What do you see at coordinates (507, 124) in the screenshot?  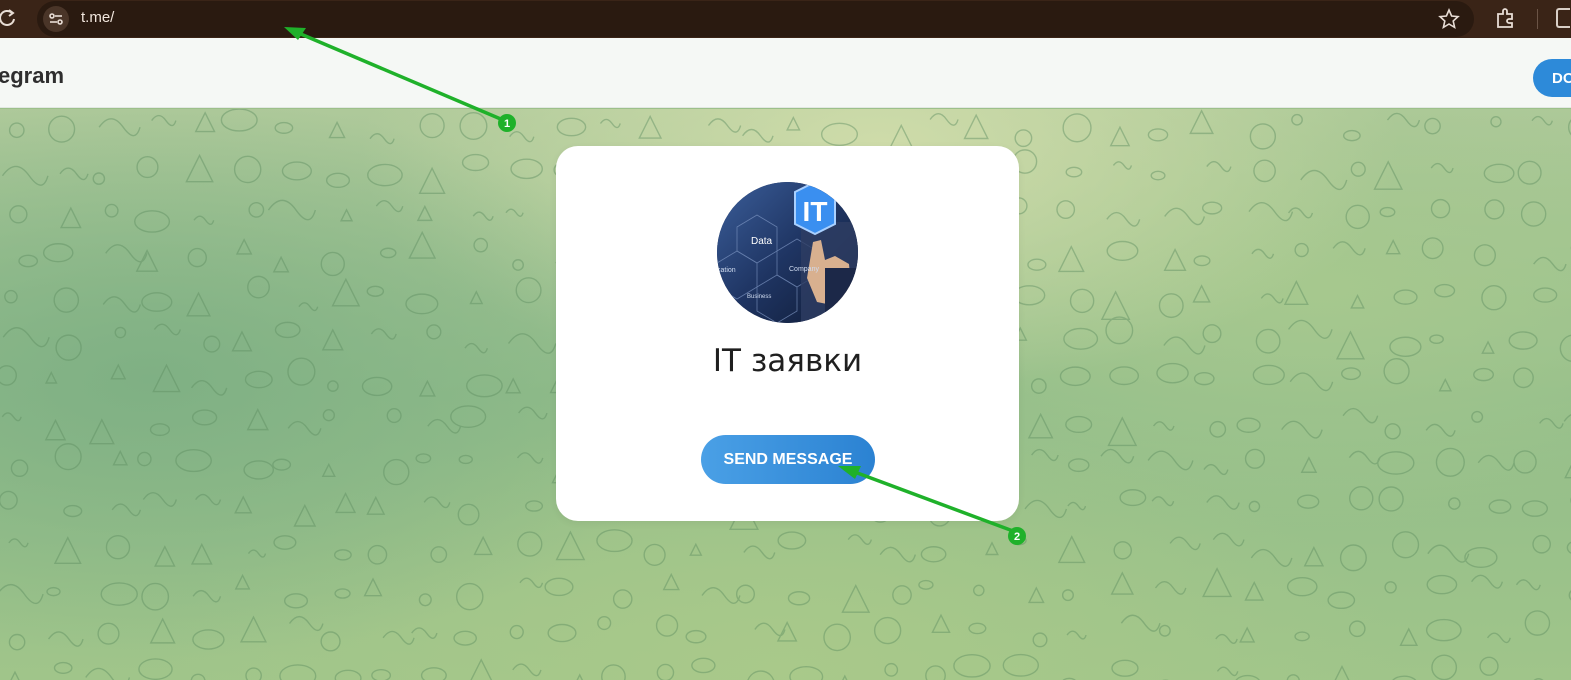 I see `annotation-number-1: 1` at bounding box center [507, 124].